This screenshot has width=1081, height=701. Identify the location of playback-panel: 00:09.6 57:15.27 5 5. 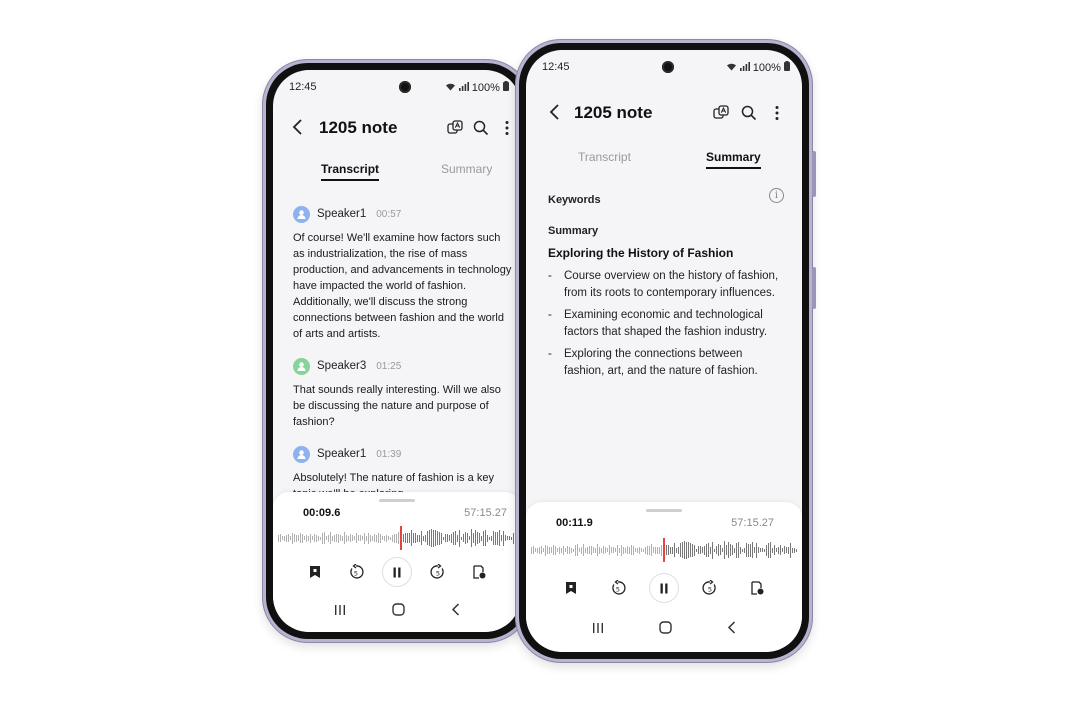
(397, 562).